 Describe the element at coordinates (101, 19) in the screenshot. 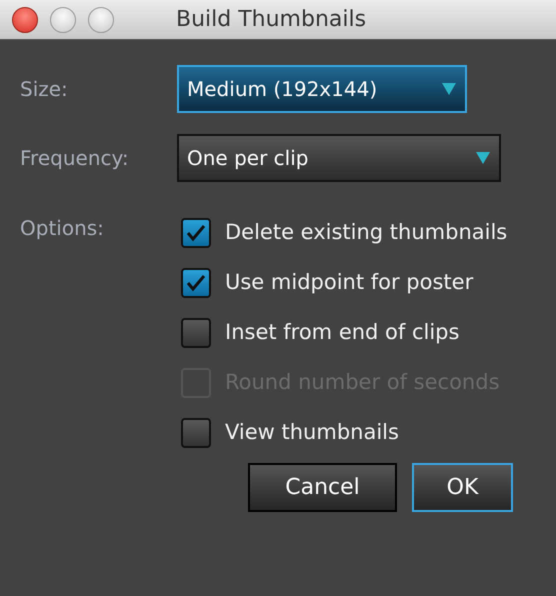

I see `zoom-button` at that location.